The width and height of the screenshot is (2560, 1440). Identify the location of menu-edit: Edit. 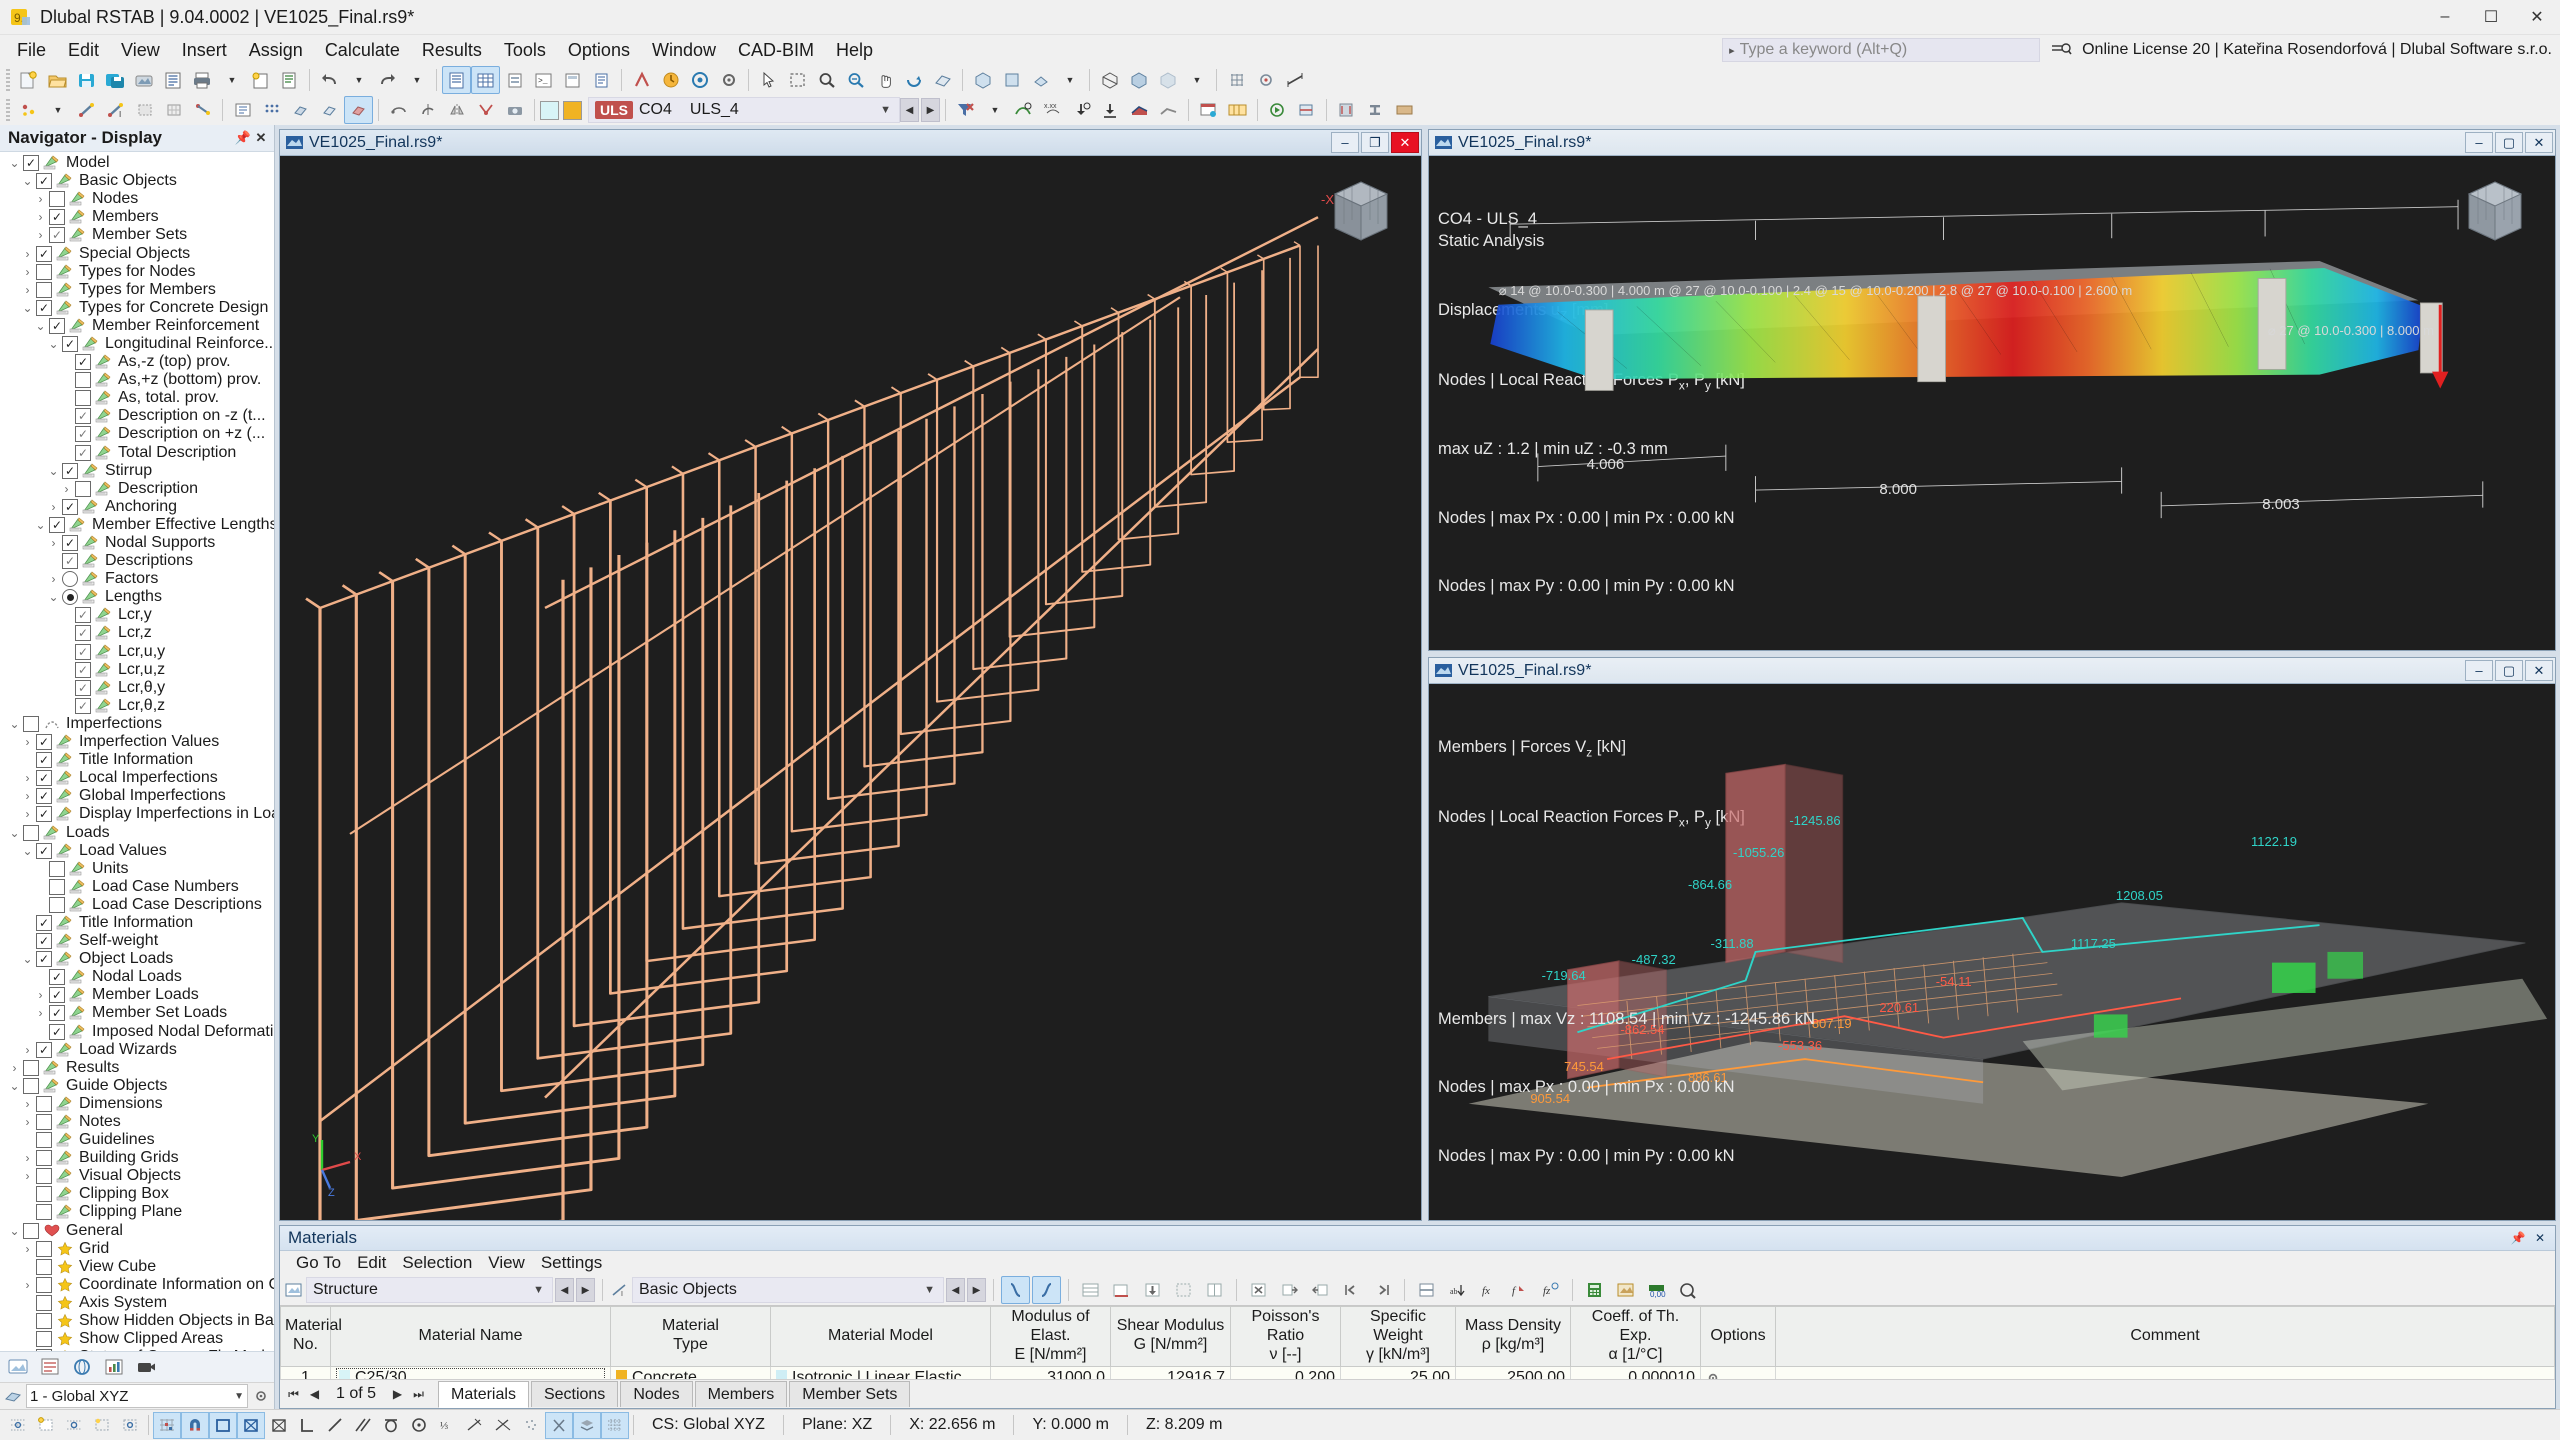
(83, 50).